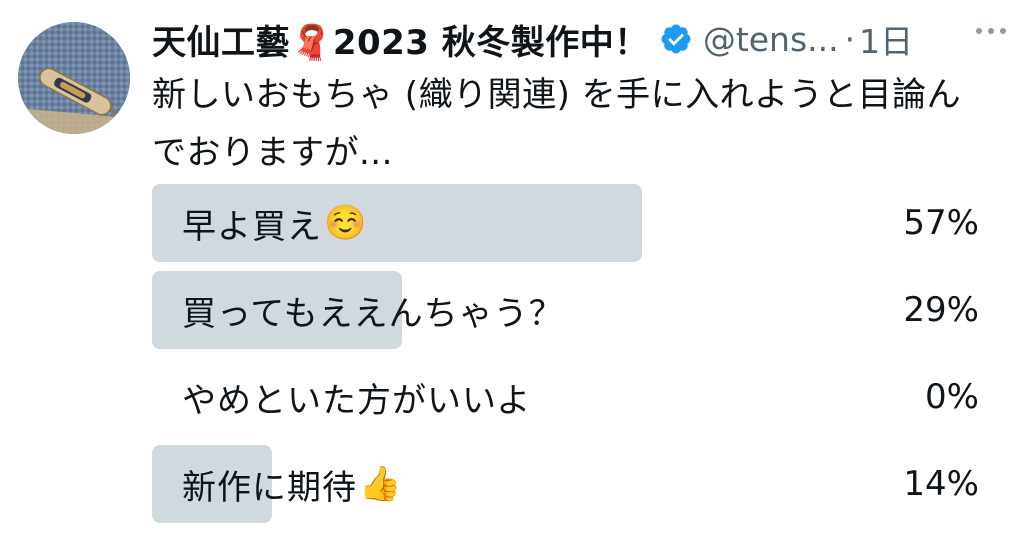  Describe the element at coordinates (886, 39) in the screenshot. I see `timestamp: 1日` at that location.